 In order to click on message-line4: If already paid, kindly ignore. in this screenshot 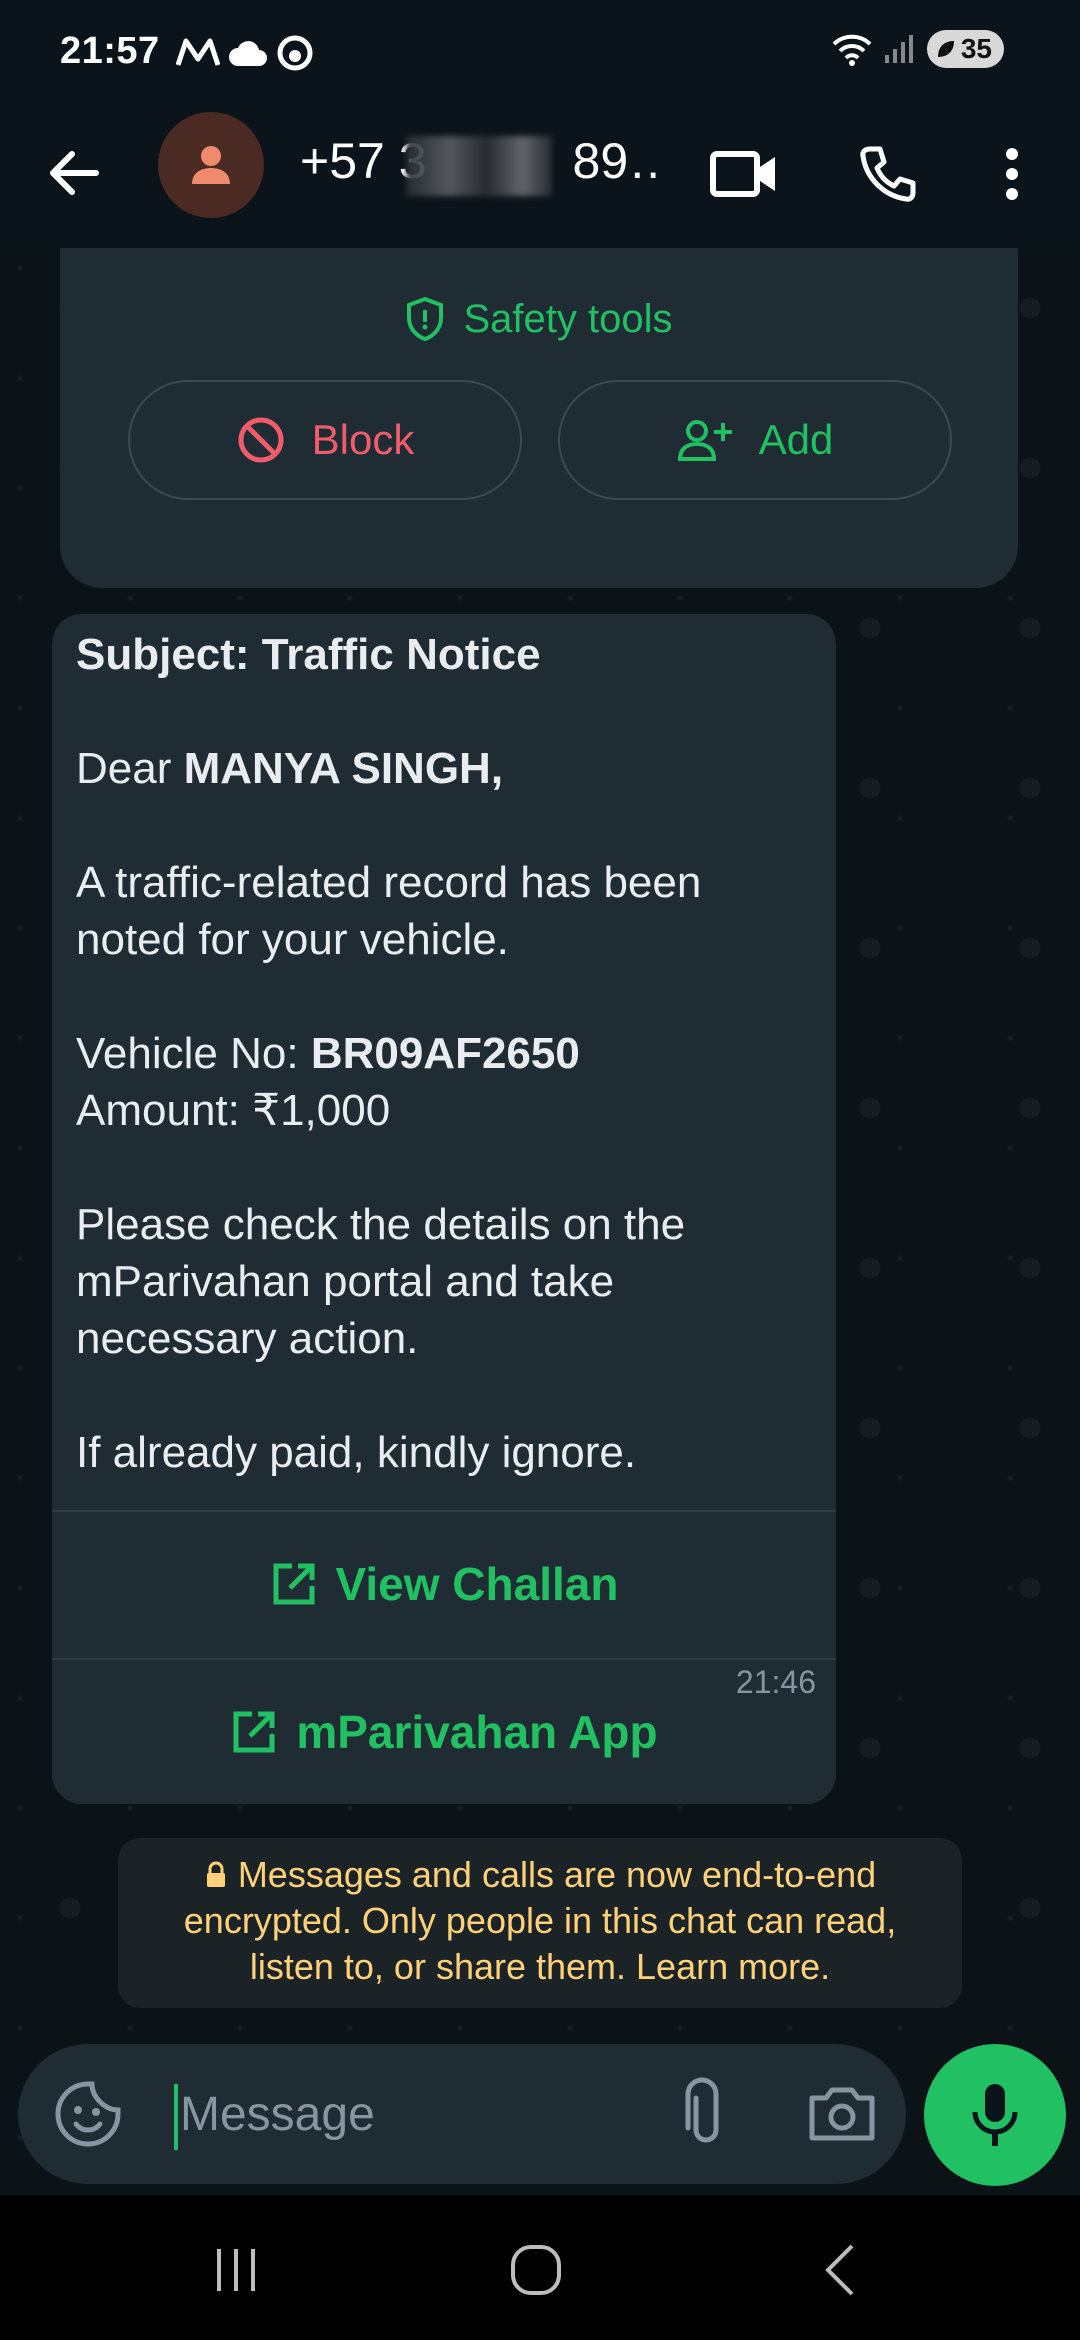, I will do `click(356, 1452)`.